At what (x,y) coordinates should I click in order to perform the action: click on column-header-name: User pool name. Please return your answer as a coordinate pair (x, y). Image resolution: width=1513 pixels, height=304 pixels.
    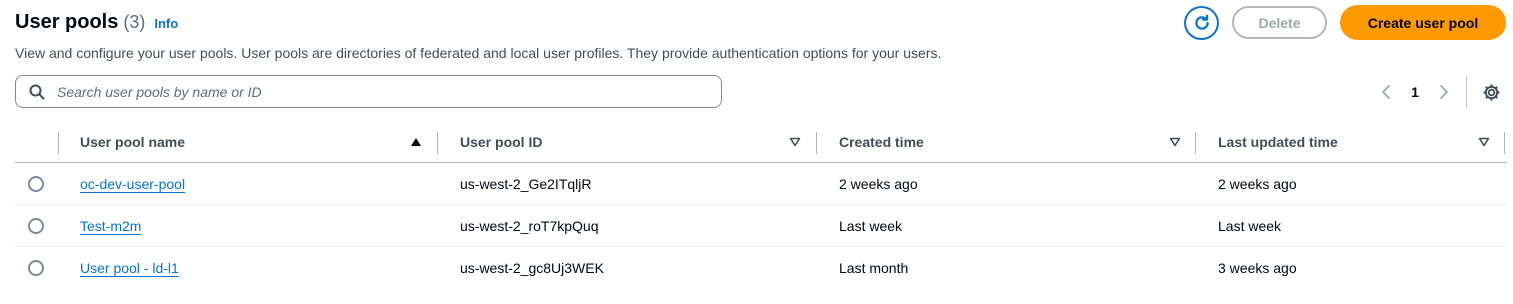
    Looking at the image, I should click on (132, 142).